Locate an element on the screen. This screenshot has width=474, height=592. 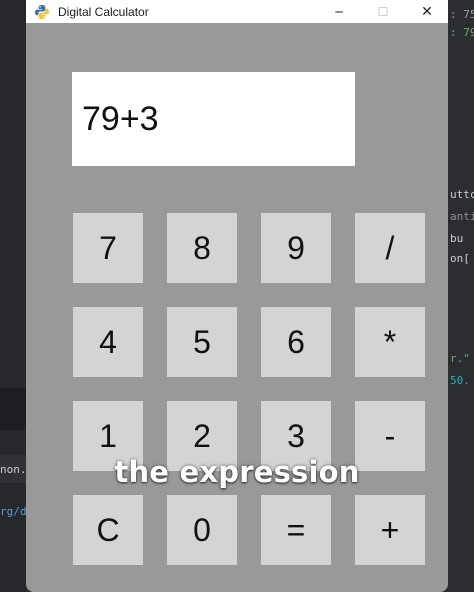
minimize-button: ─ is located at coordinates (339, 11).